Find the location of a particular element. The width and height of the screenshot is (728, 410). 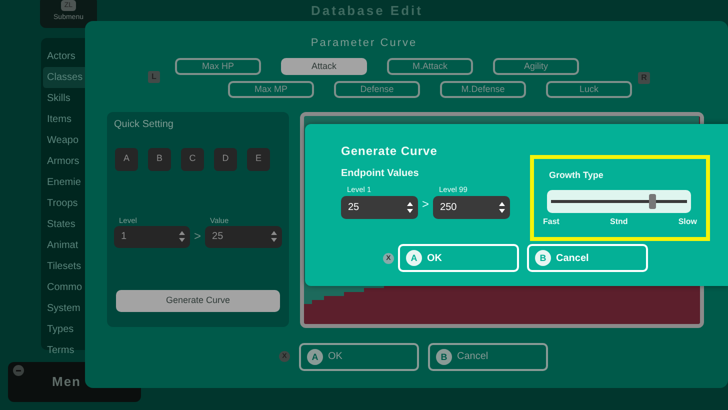

endpoint-spinner: 25 is located at coordinates (379, 208).